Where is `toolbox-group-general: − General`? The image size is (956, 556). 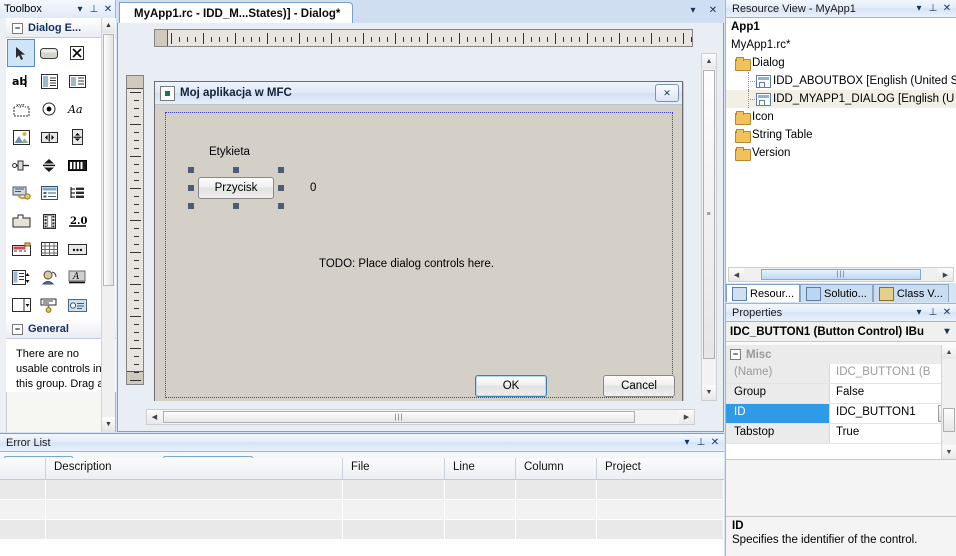
toolbox-group-general: − General is located at coordinates (61, 329).